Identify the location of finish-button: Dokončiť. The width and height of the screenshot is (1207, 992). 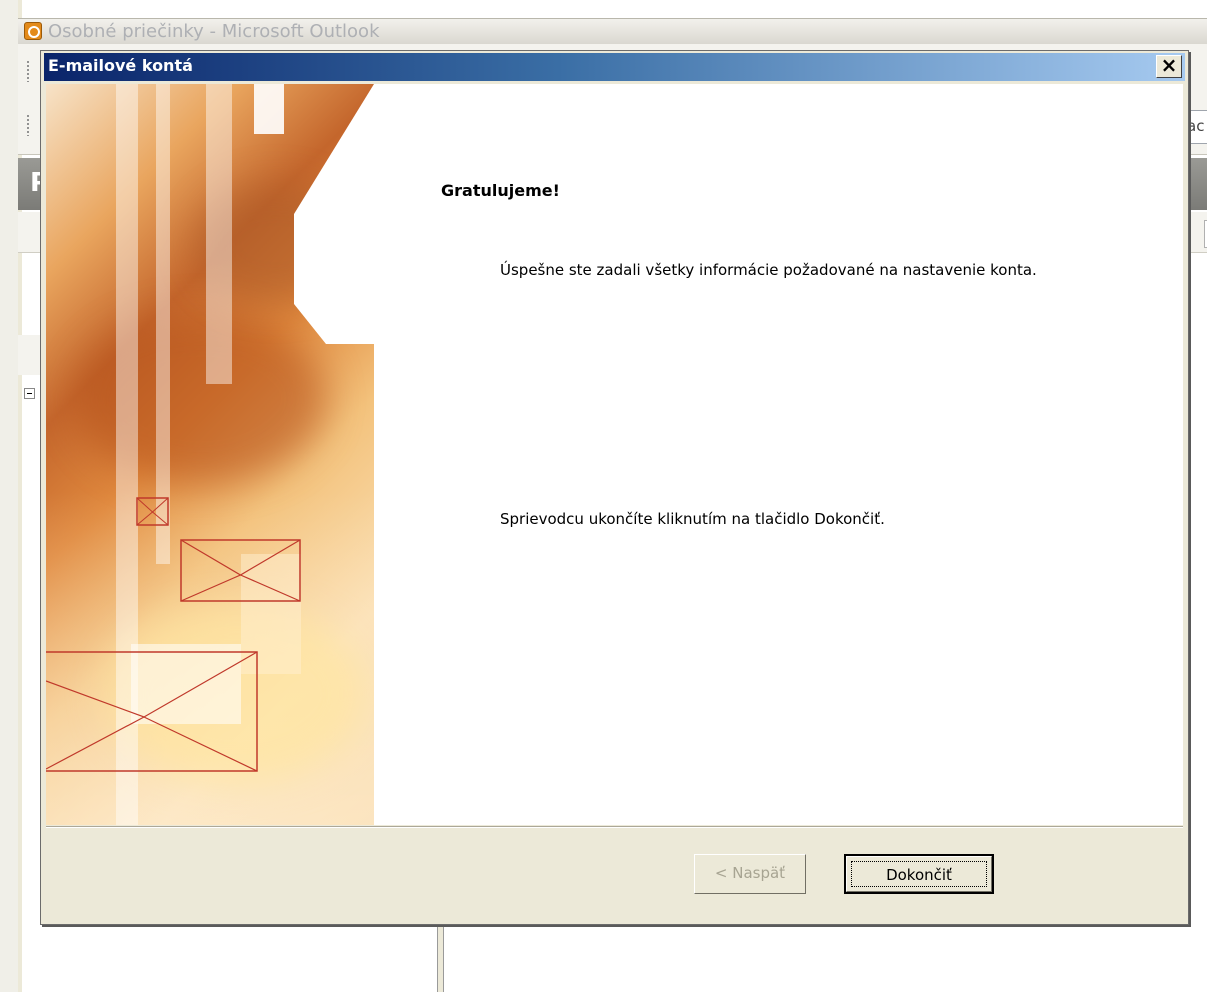
(919, 874).